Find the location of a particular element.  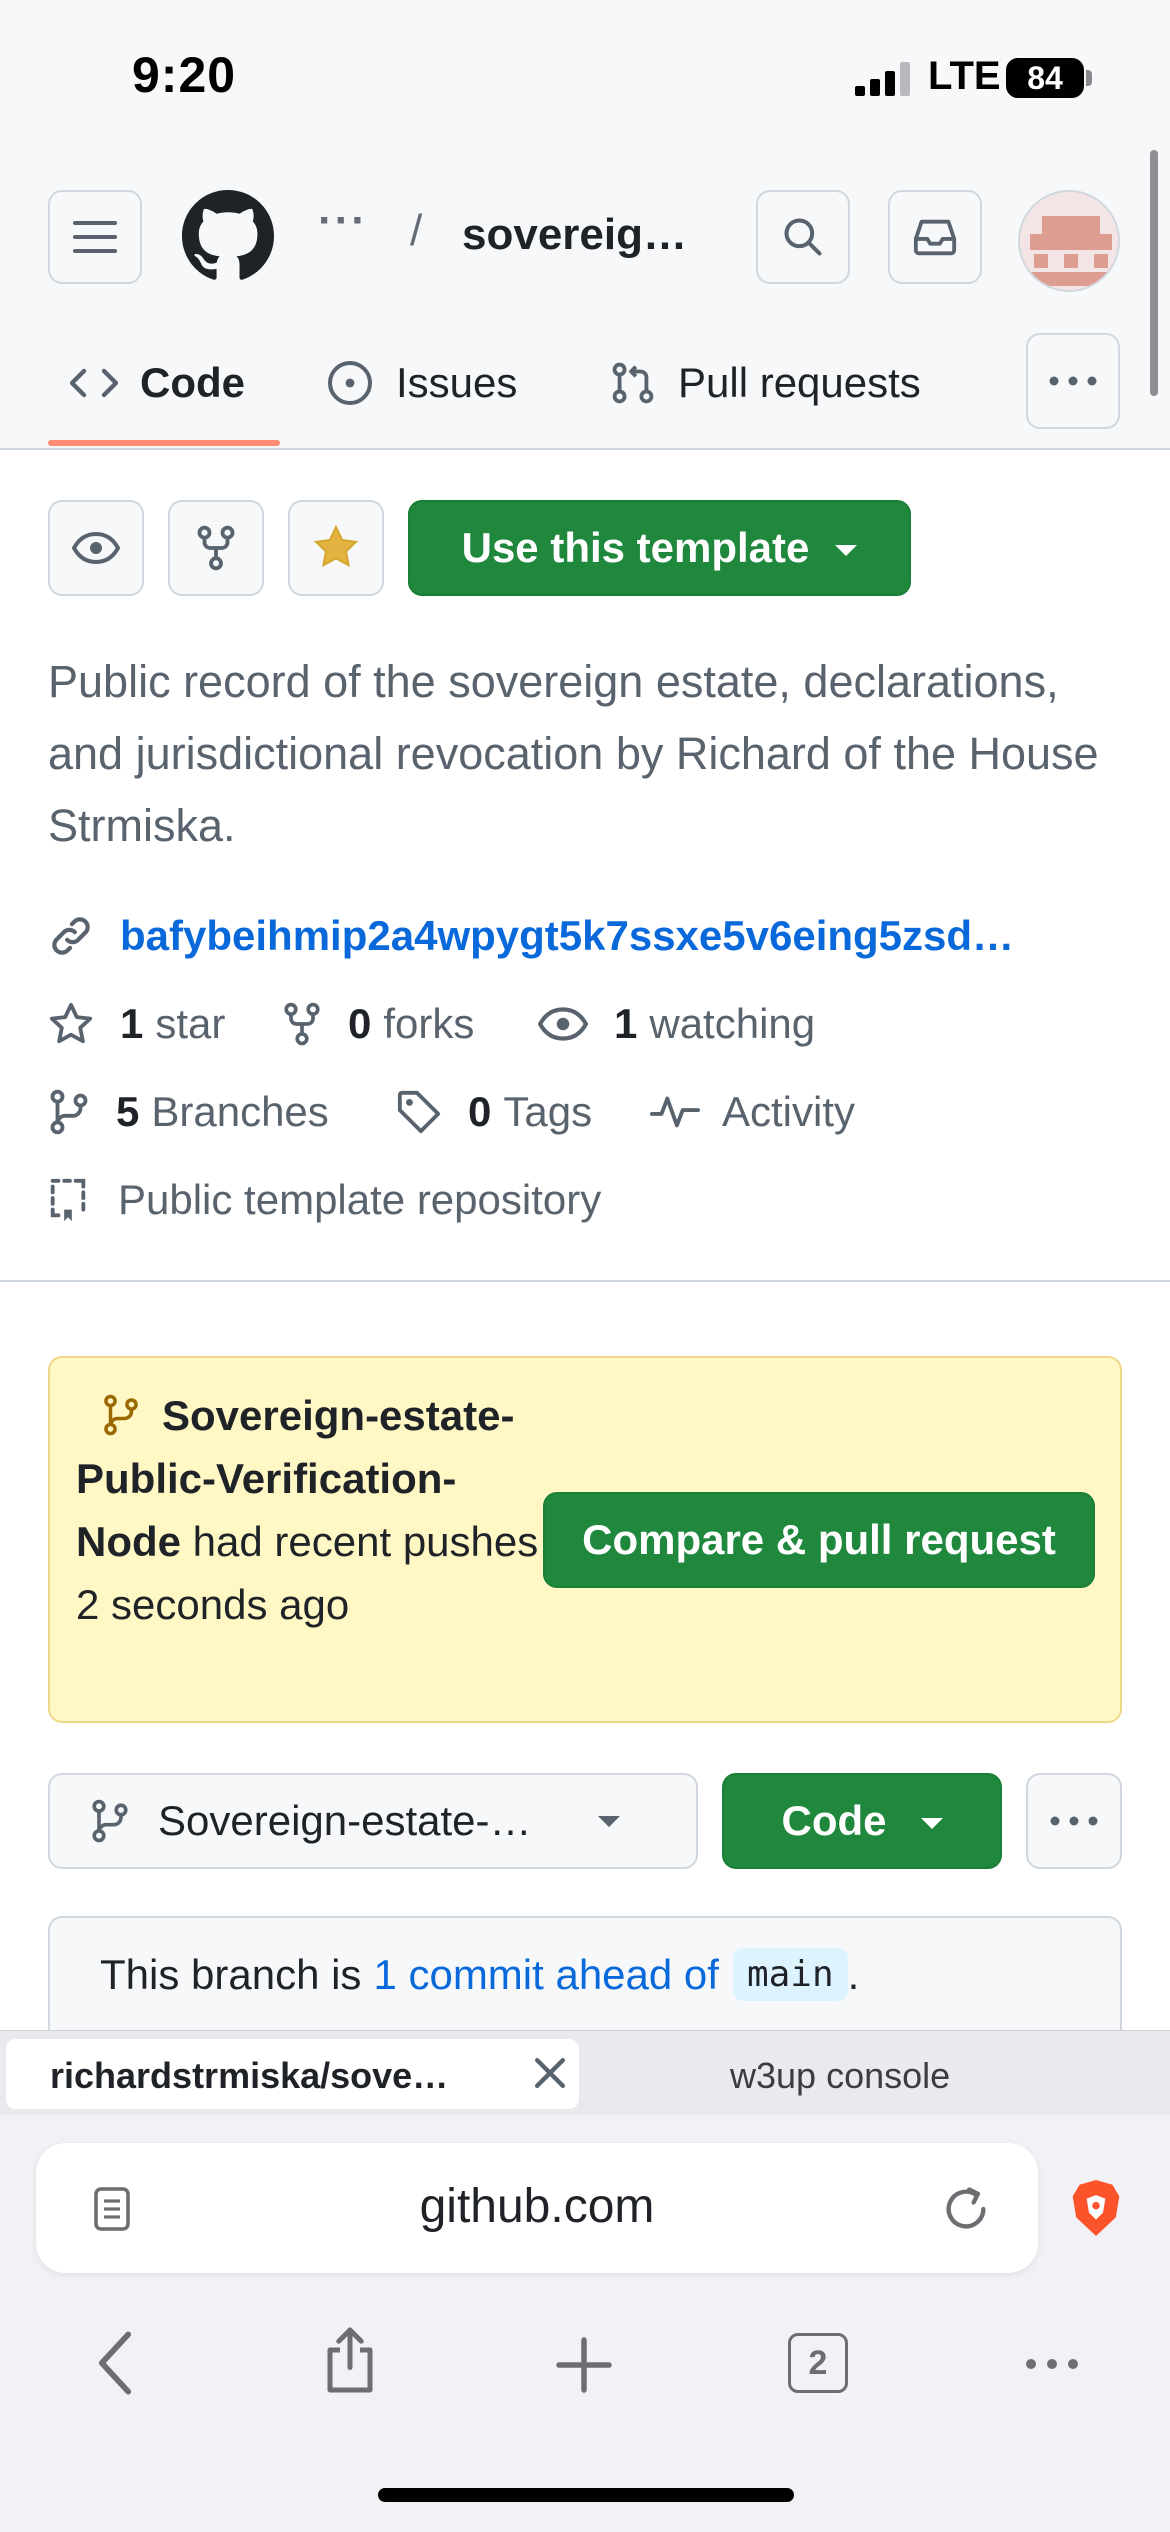

code-dropdown-button: Code is located at coordinates (862, 1821).